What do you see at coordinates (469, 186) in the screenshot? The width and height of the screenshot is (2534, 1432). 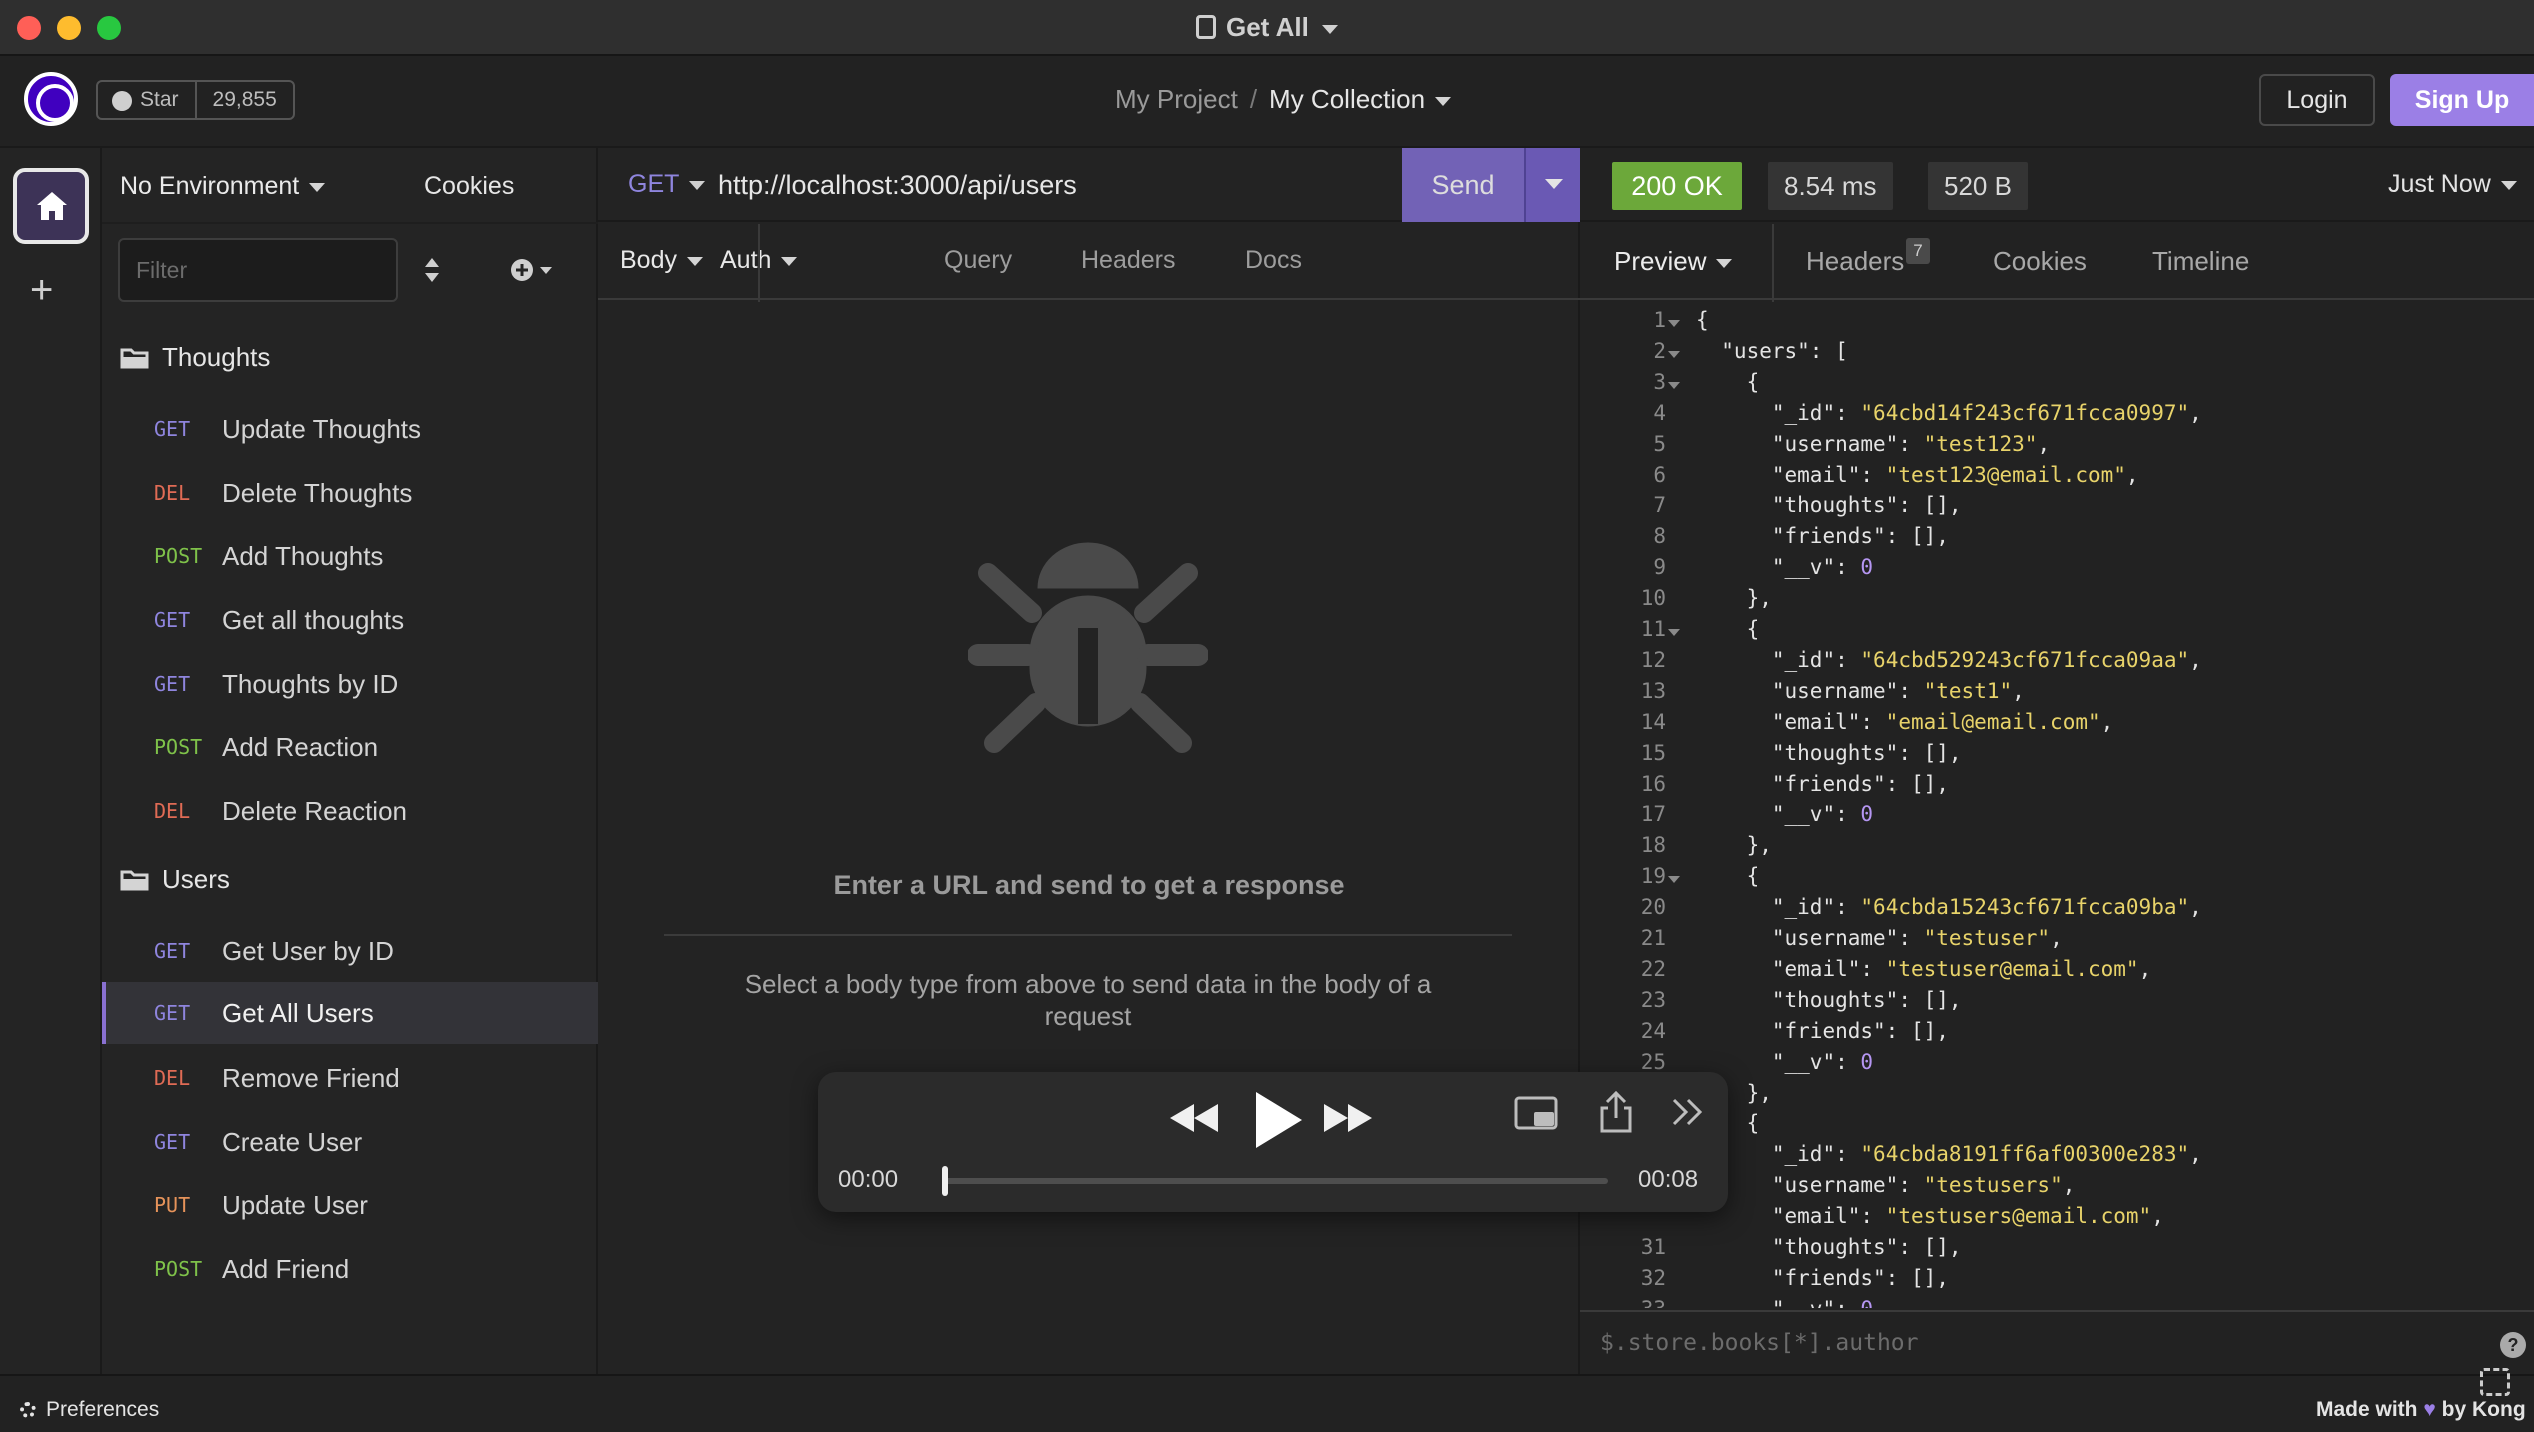 I see `cookies-button: Cookies` at bounding box center [469, 186].